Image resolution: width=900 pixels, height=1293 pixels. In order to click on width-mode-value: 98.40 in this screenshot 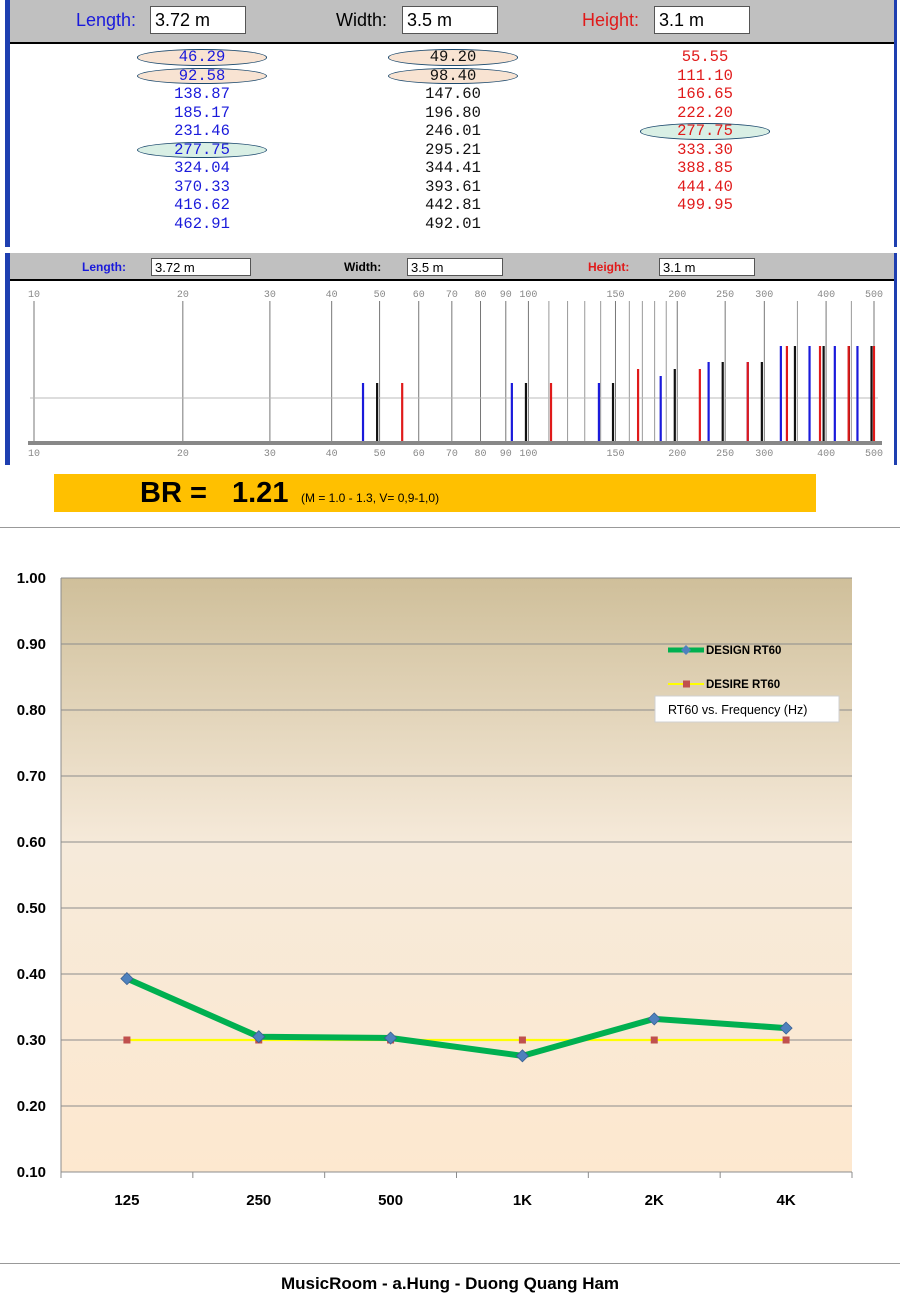, I will do `click(453, 76)`.